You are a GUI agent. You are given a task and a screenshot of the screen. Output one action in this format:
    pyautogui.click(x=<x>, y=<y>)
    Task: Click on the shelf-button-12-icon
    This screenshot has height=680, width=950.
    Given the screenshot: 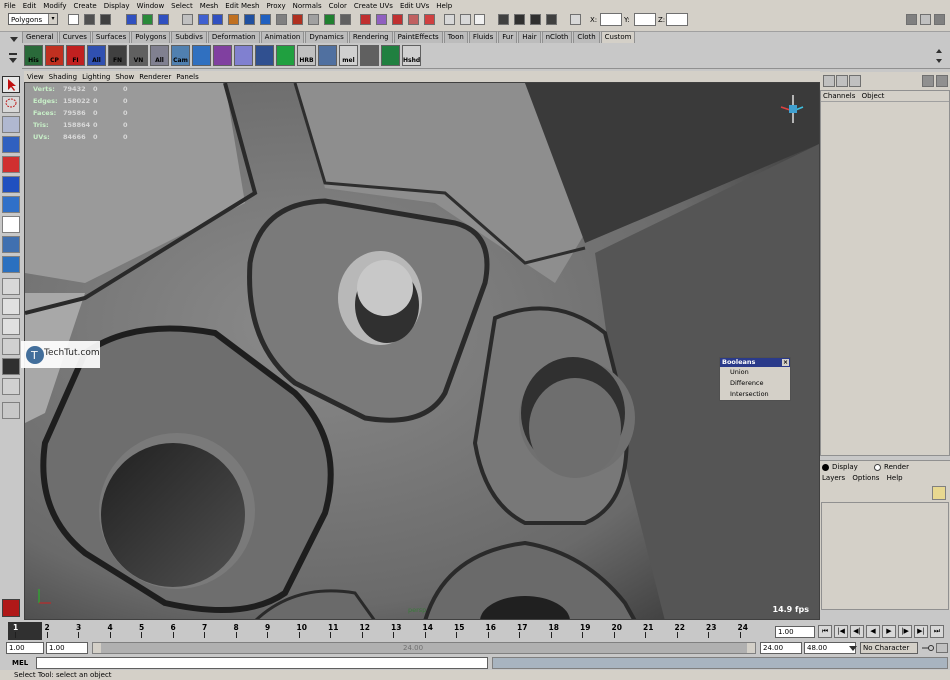 What is the action you would take?
    pyautogui.click(x=285, y=55)
    